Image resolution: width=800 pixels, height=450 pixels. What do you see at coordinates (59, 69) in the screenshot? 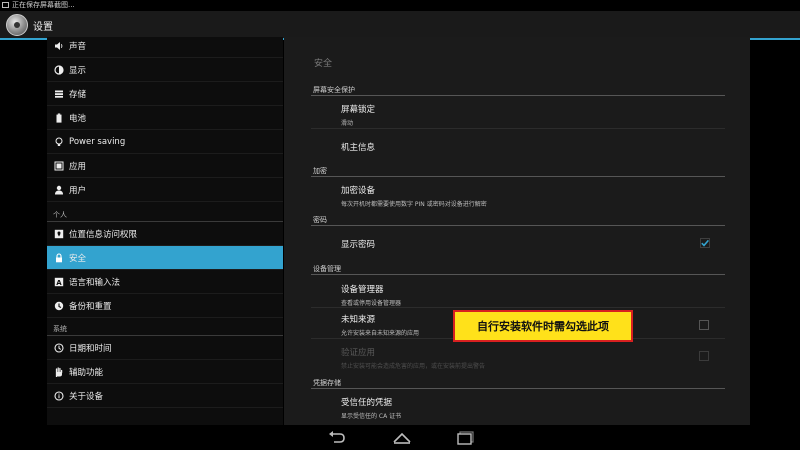
I see `brightness-icon` at bounding box center [59, 69].